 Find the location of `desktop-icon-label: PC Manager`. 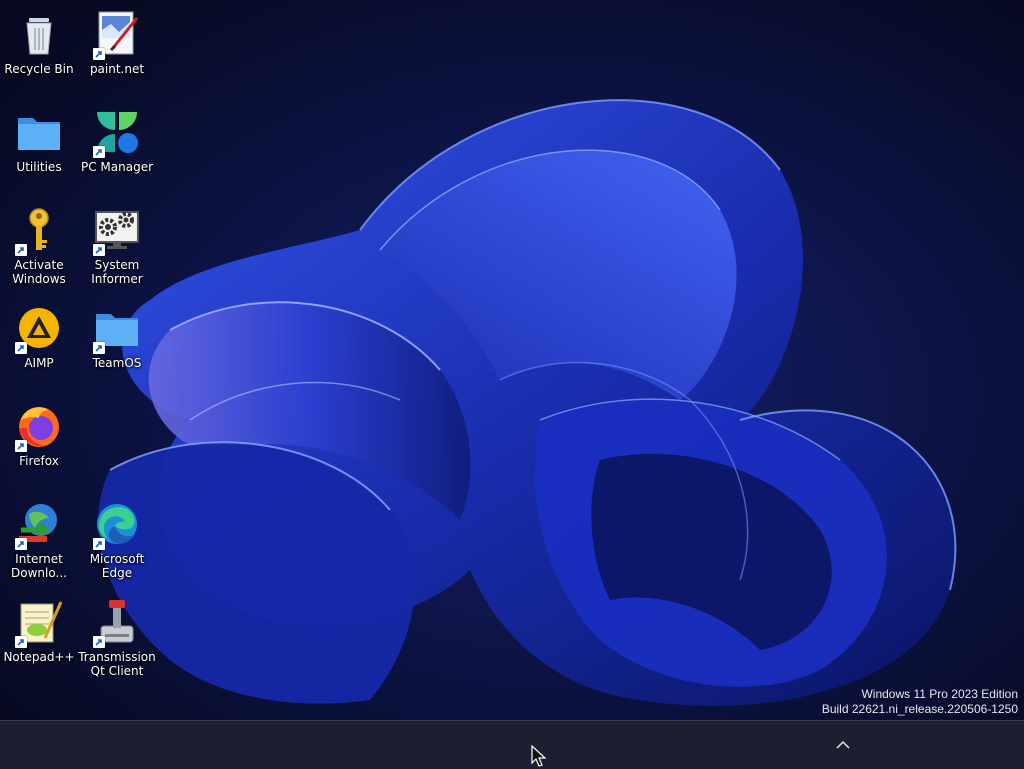

desktop-icon-label: PC Manager is located at coordinates (117, 167).